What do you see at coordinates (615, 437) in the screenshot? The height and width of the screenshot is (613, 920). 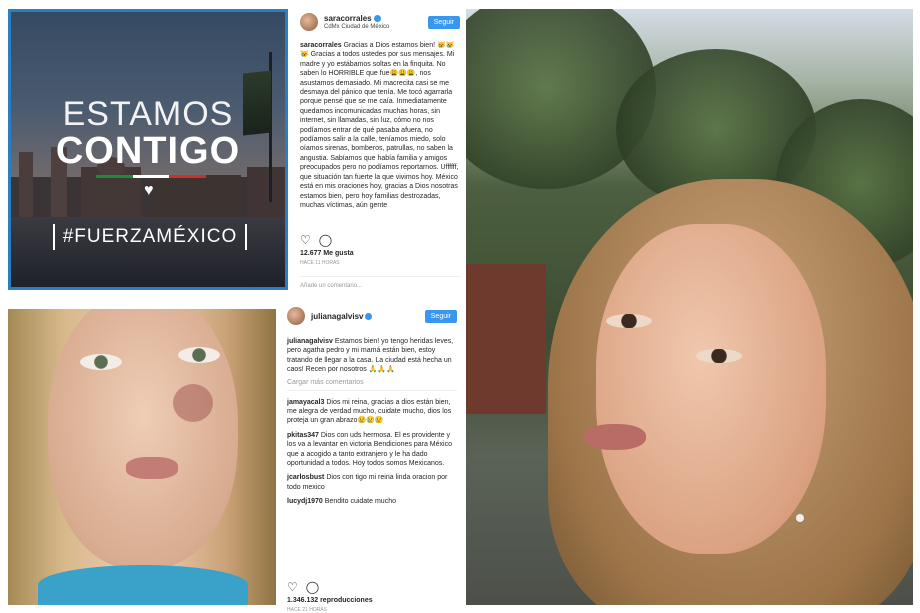 I see `lips` at bounding box center [615, 437].